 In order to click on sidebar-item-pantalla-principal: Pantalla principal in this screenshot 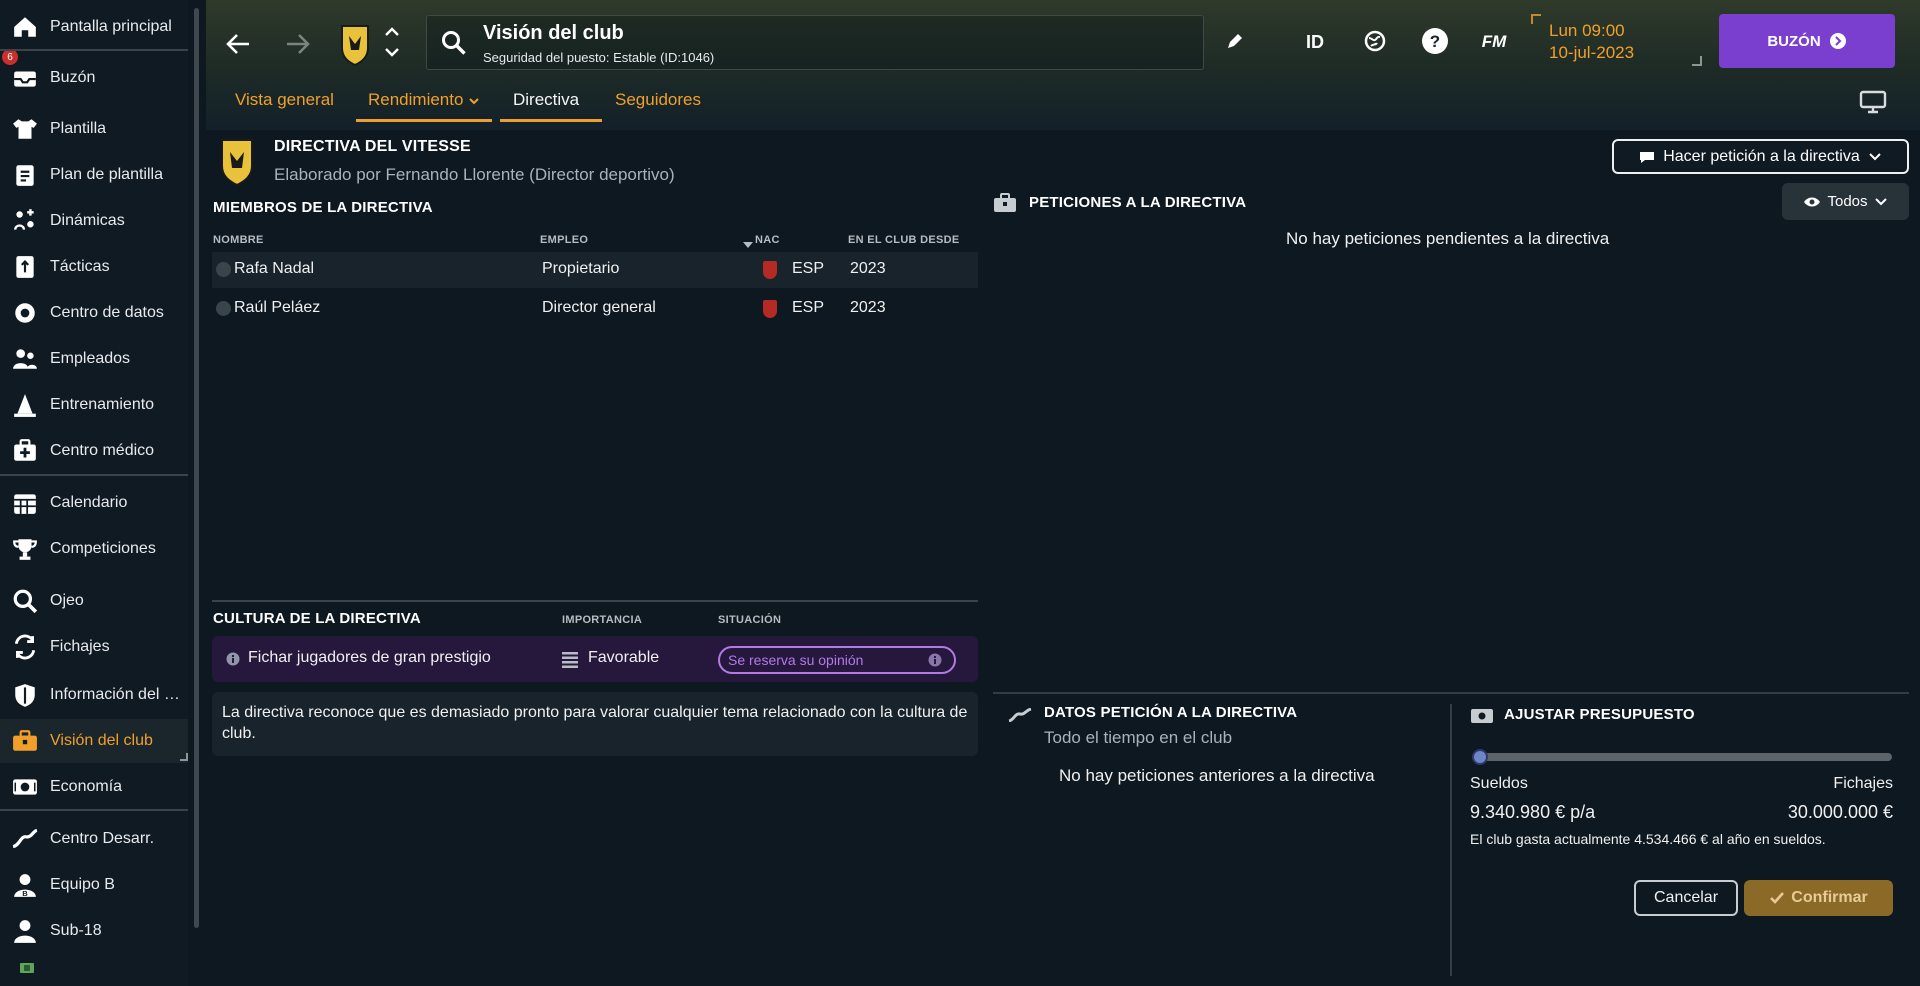, I will do `click(94, 27)`.